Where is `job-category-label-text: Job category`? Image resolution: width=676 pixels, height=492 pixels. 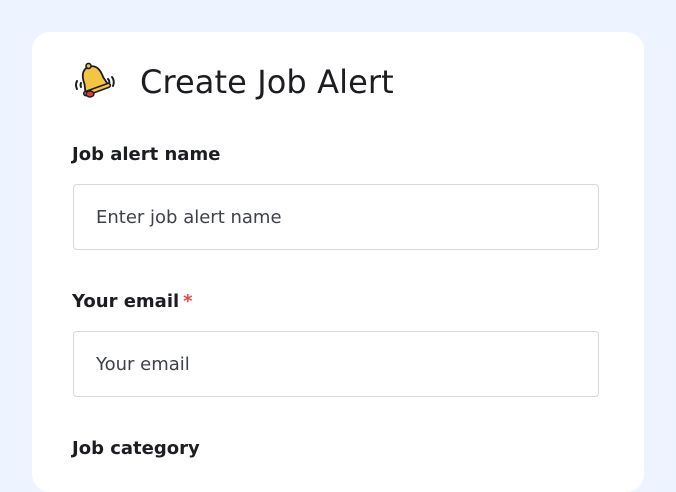
job-category-label-text: Job category is located at coordinates (136, 448).